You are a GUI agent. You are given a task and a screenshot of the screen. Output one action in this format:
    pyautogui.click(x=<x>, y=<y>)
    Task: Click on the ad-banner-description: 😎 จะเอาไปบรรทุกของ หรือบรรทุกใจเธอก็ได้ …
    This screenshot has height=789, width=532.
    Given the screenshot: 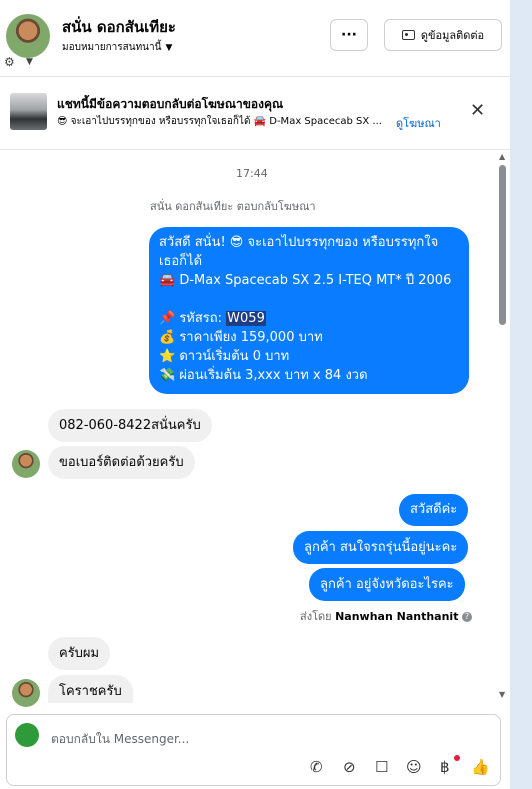 What is the action you would take?
    pyautogui.click(x=219, y=121)
    